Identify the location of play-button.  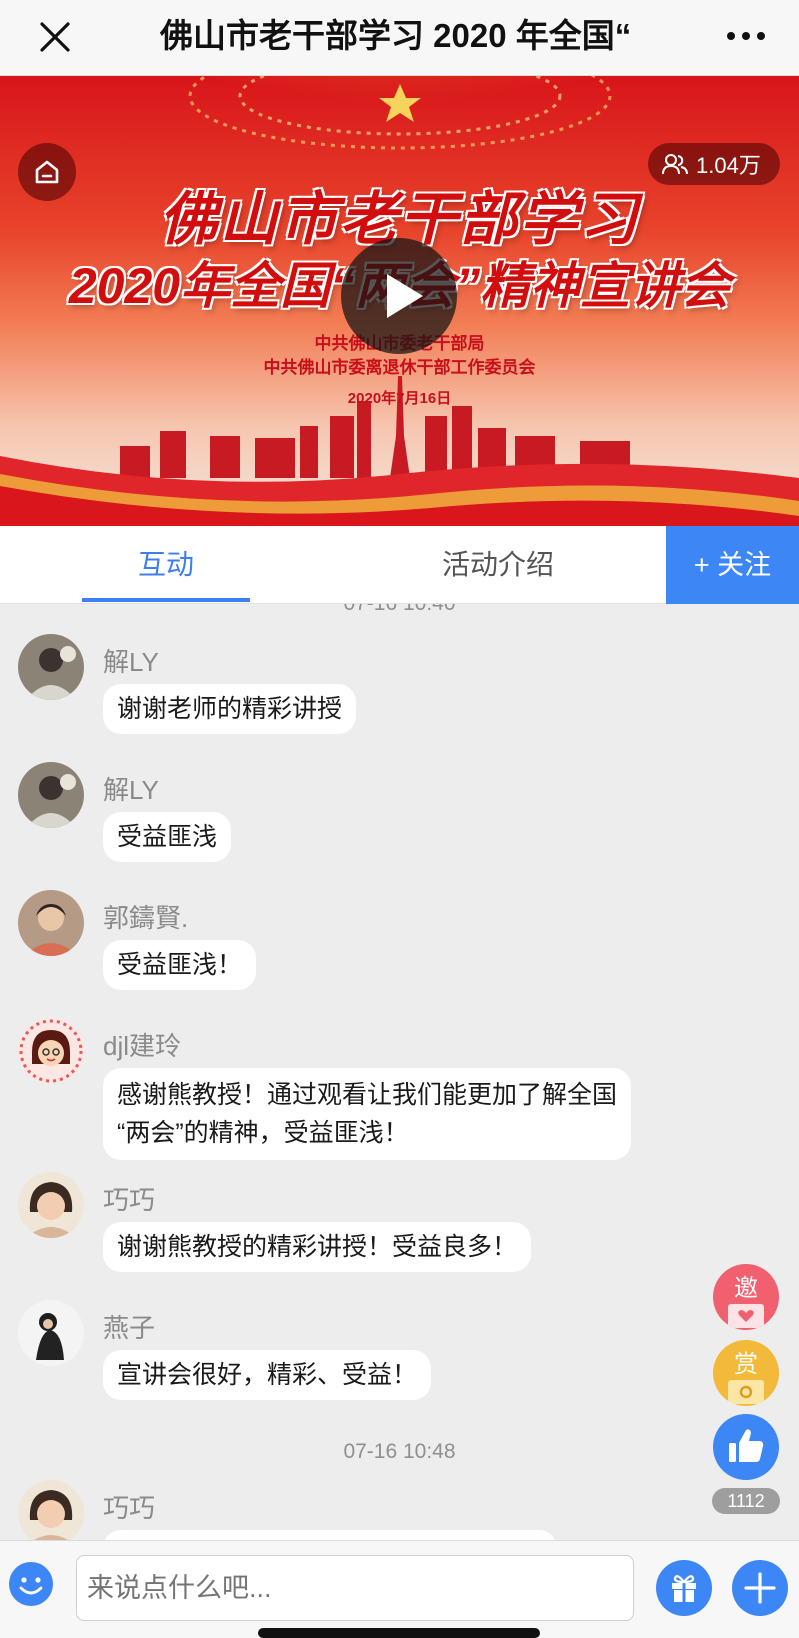
(399, 296).